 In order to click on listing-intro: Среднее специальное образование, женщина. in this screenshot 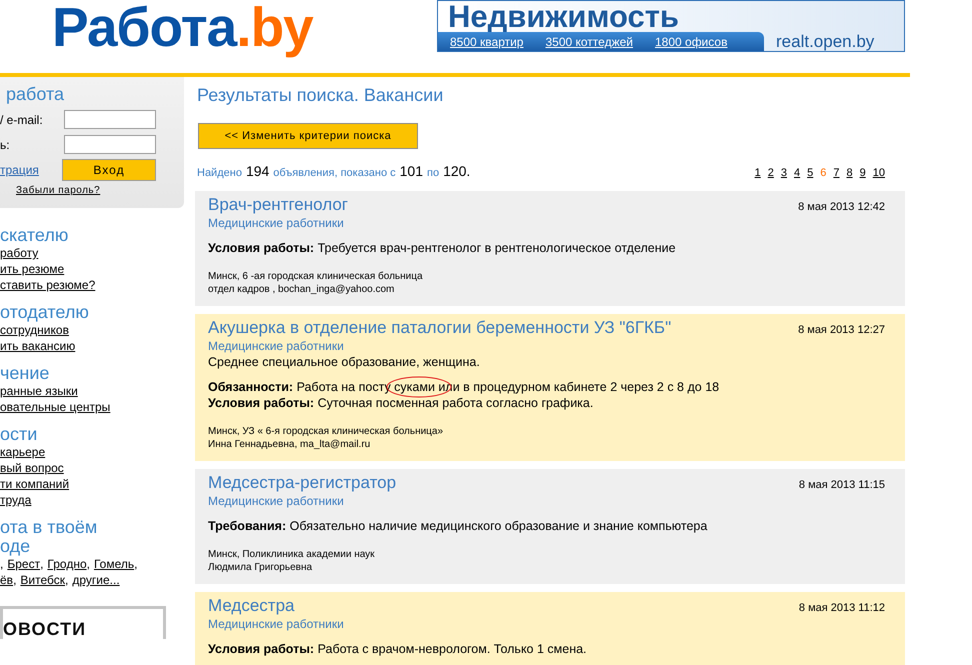, I will do `click(344, 362)`.